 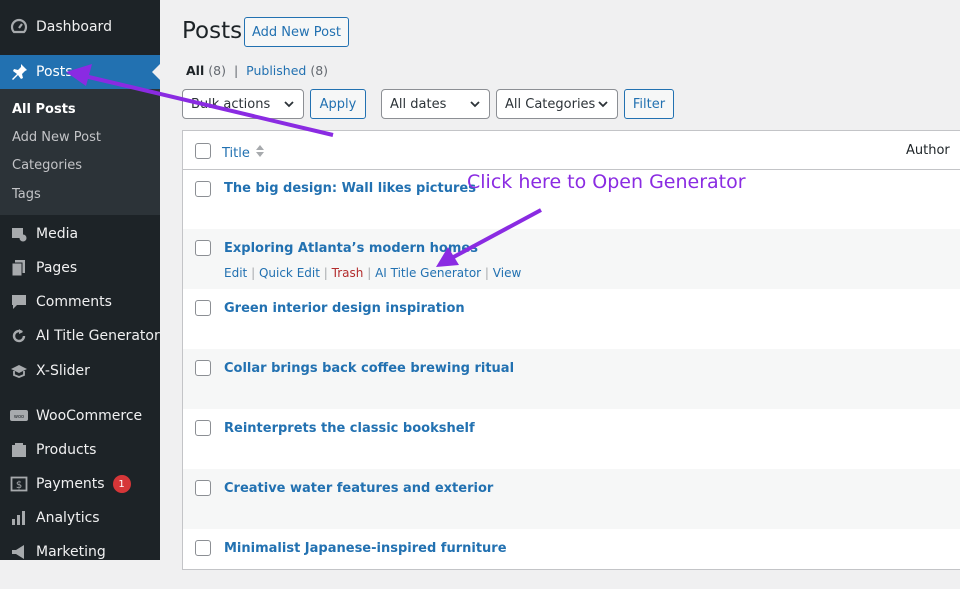 I want to click on arrow-to-ai-link, so click(x=494, y=235).